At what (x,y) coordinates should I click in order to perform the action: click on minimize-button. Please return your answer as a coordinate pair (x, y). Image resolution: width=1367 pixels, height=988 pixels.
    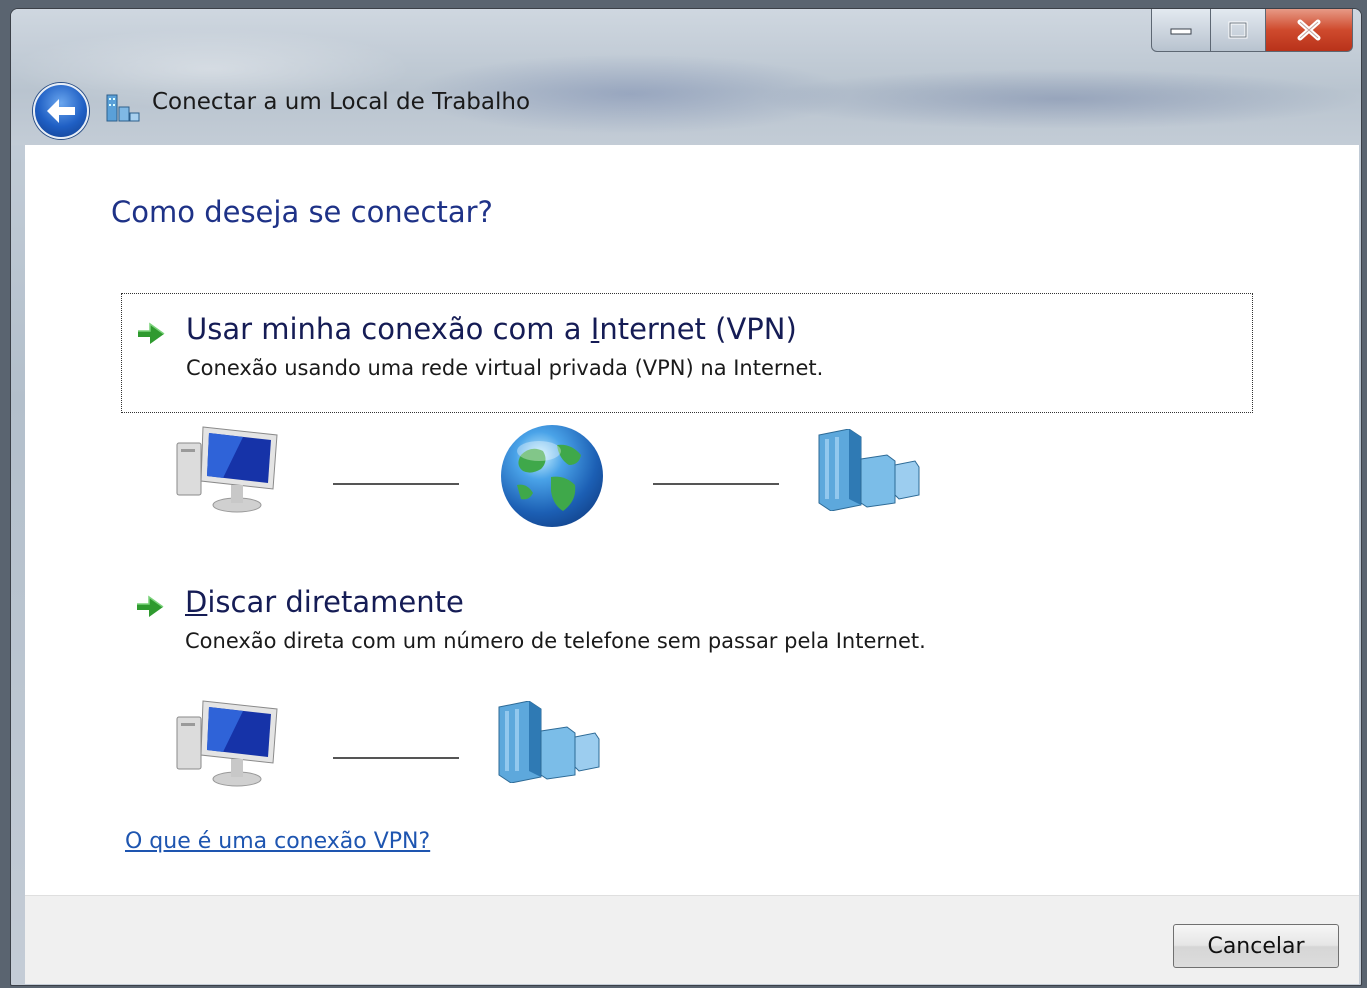
    Looking at the image, I should click on (1181, 30).